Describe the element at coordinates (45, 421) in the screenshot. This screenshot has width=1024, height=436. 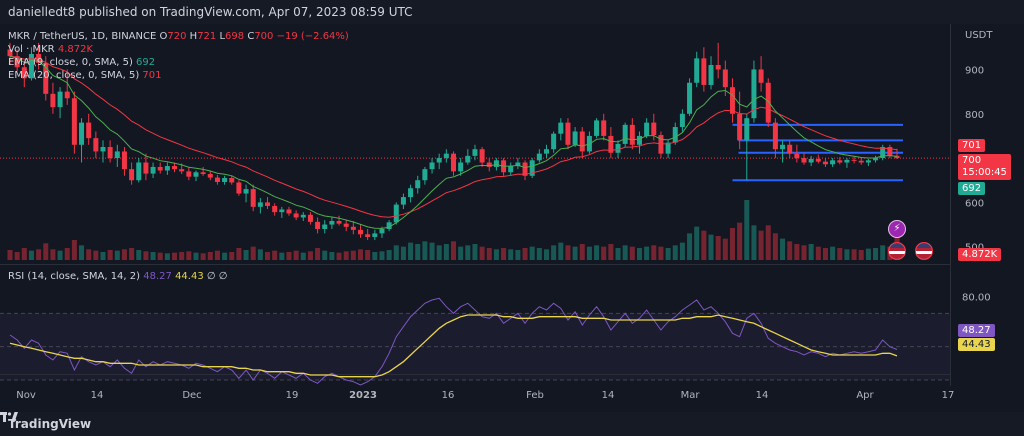
I see `tradingview-logo: TradingView` at that location.